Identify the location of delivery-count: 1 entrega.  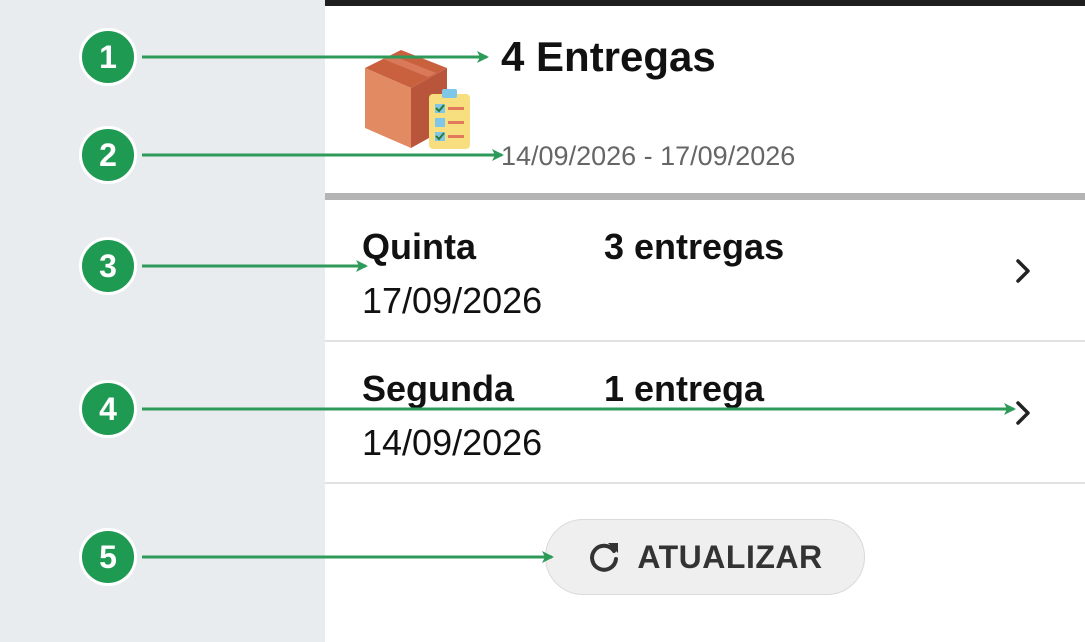
(684, 388).